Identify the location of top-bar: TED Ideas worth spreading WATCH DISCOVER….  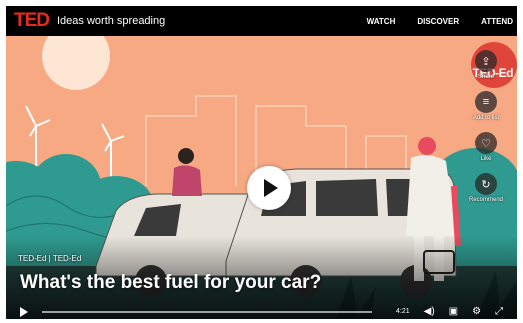
(261, 21).